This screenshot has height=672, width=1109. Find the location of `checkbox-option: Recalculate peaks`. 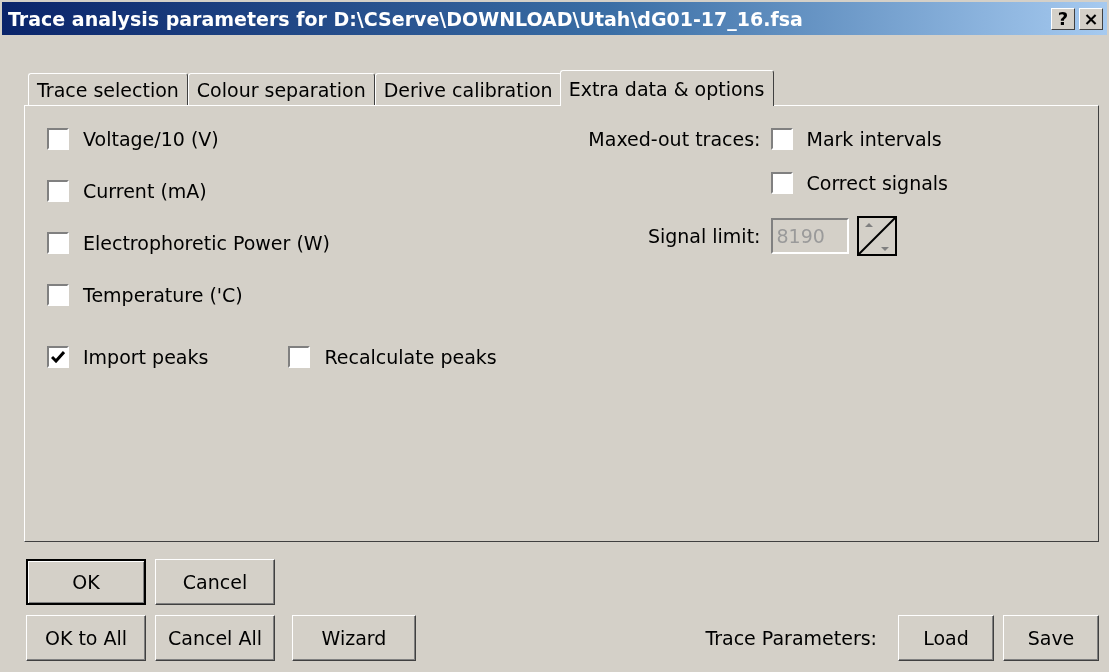

checkbox-option: Recalculate peaks is located at coordinates (392, 357).